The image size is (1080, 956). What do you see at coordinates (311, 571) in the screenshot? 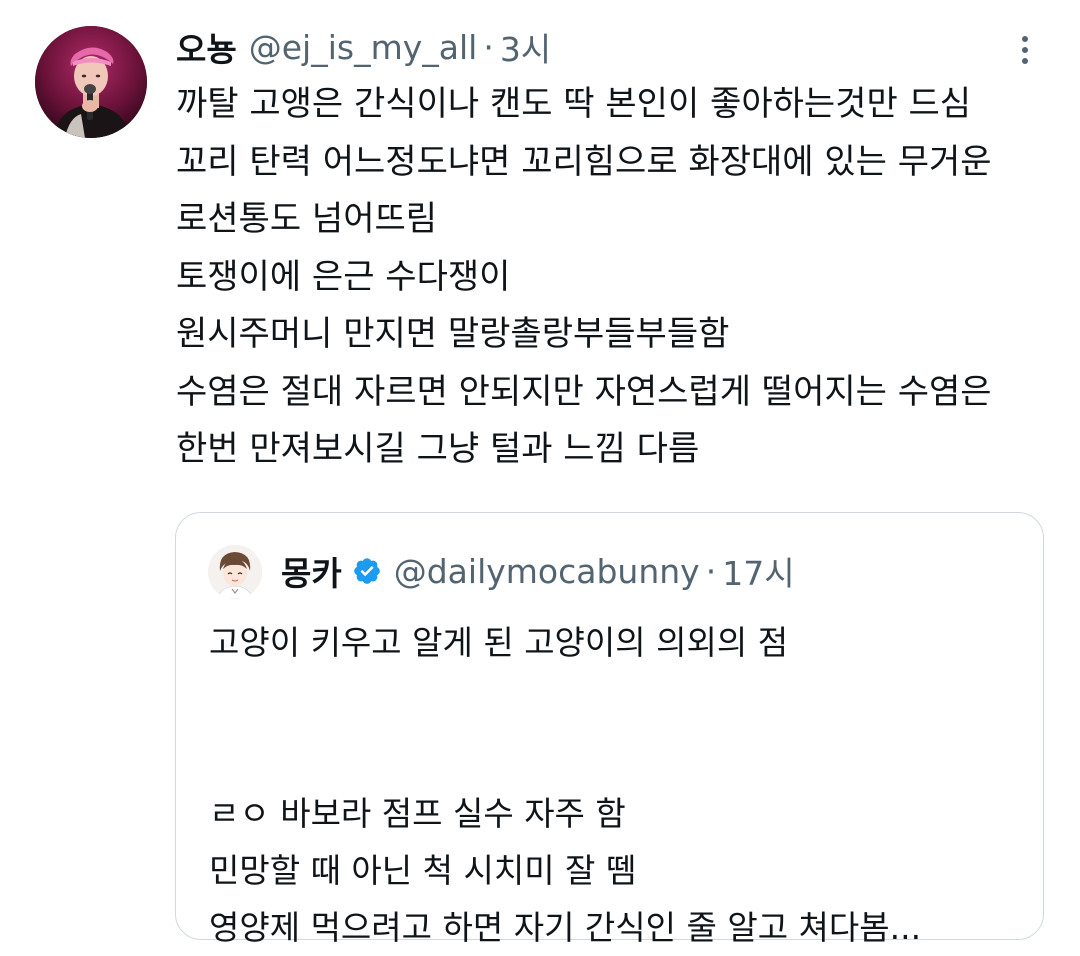
I see `quoted-author-display-name: 몽카` at bounding box center [311, 571].